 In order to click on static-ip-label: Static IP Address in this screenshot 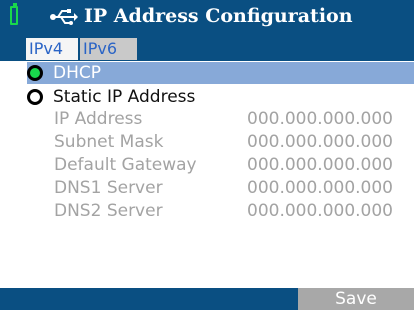, I will do `click(124, 97)`.